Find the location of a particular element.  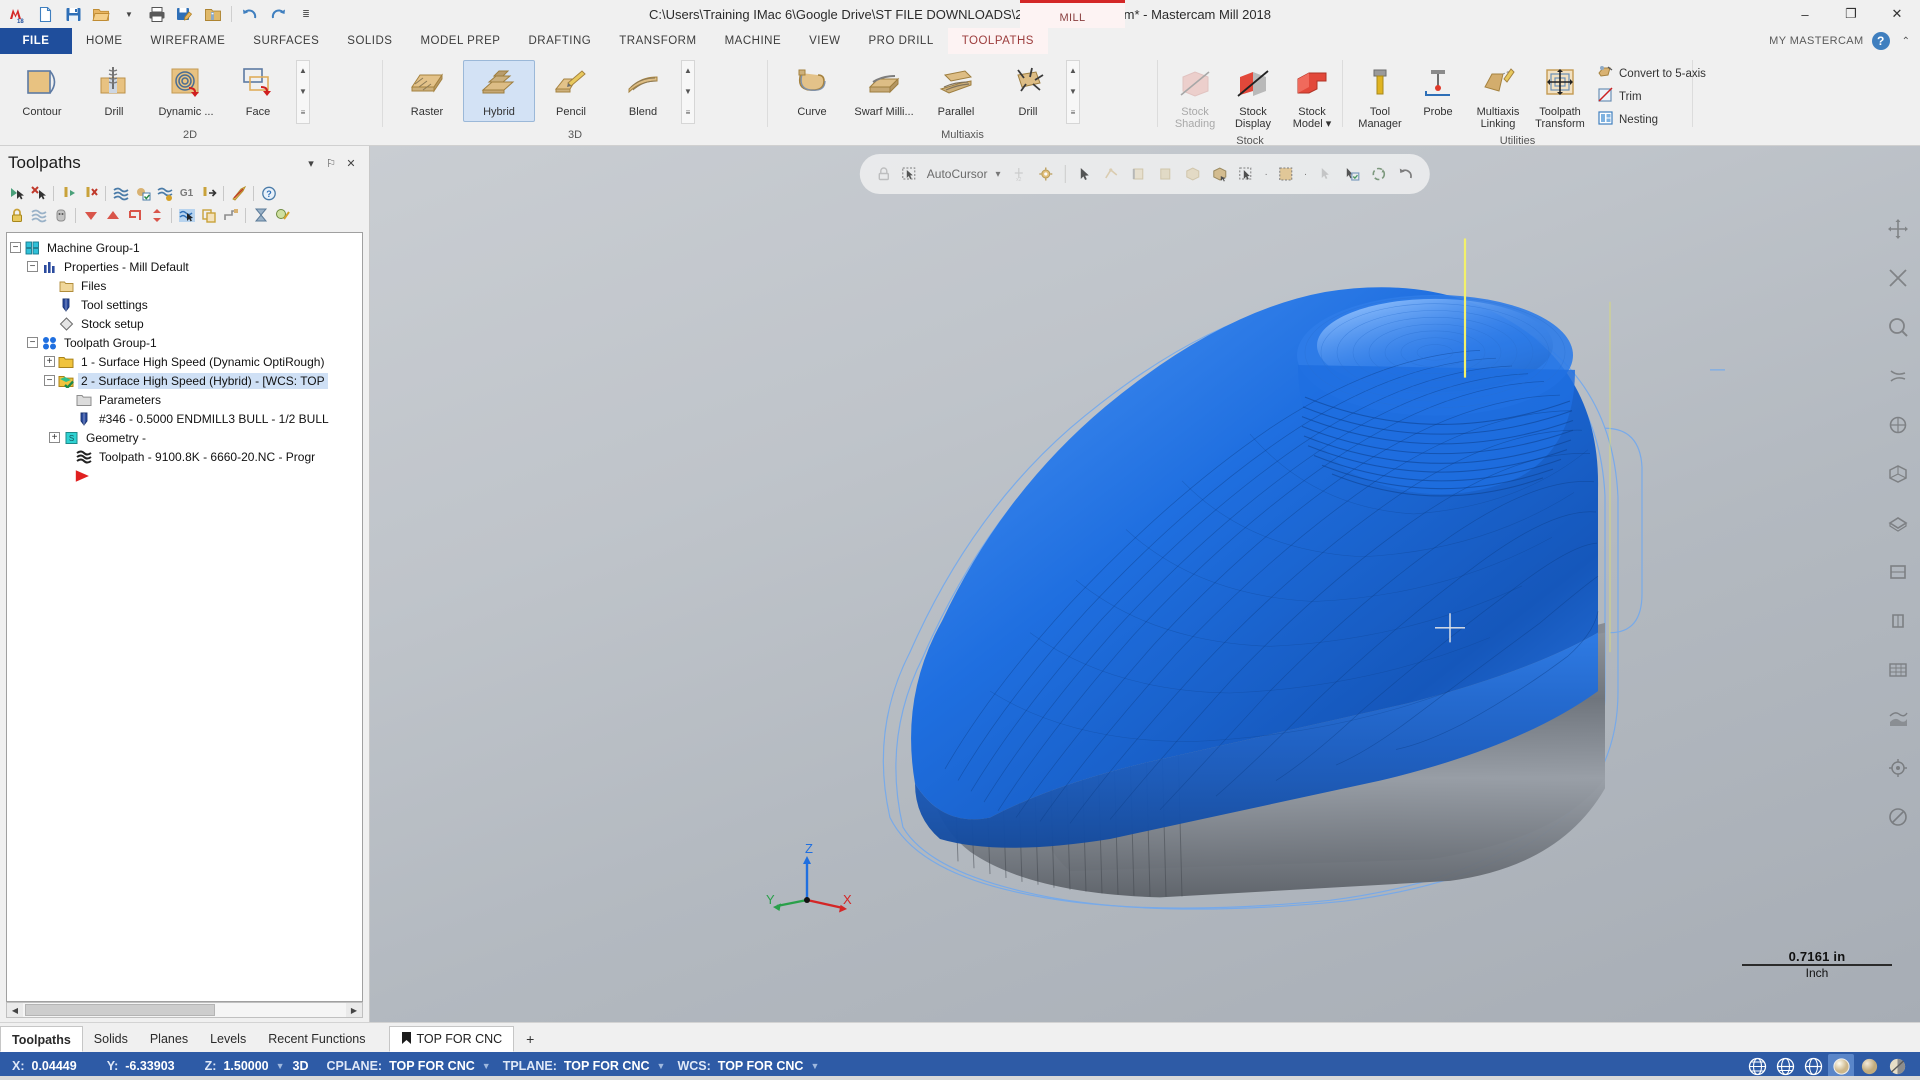

post-icon is located at coordinates (208, 193).